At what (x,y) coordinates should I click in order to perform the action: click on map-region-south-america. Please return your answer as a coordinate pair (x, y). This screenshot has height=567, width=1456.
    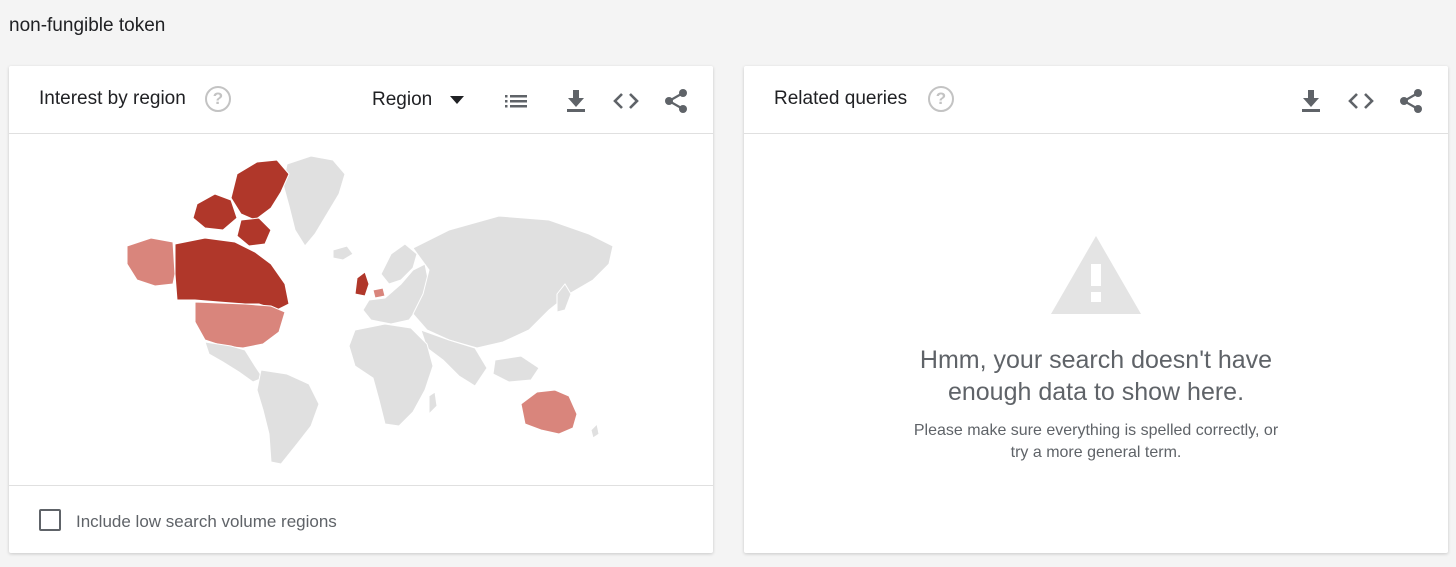
    Looking at the image, I should click on (288, 417).